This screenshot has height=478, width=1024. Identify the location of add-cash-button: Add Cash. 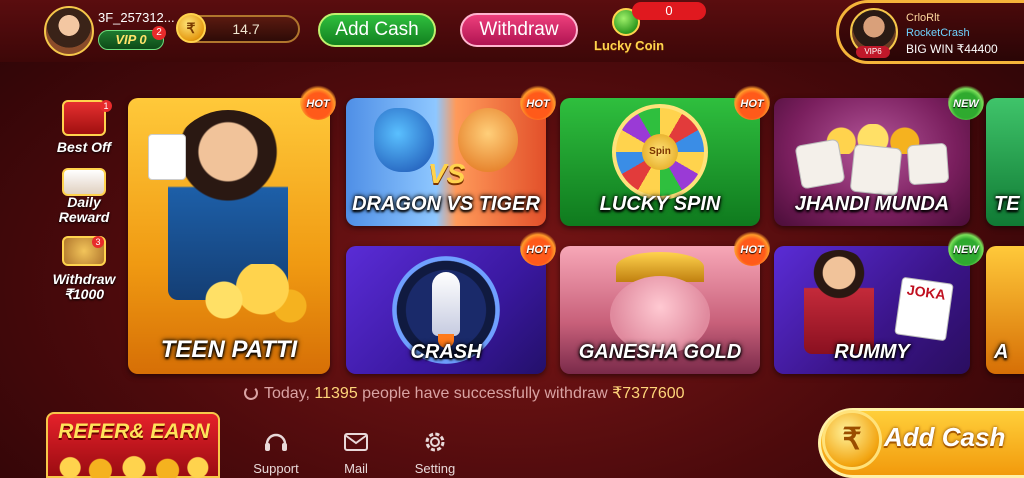
(377, 30).